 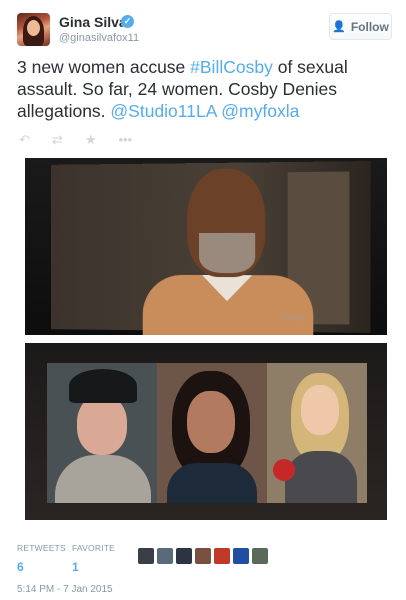 What do you see at coordinates (104, 67) in the screenshot?
I see `tweet-text-part: 3 new women accuse` at bounding box center [104, 67].